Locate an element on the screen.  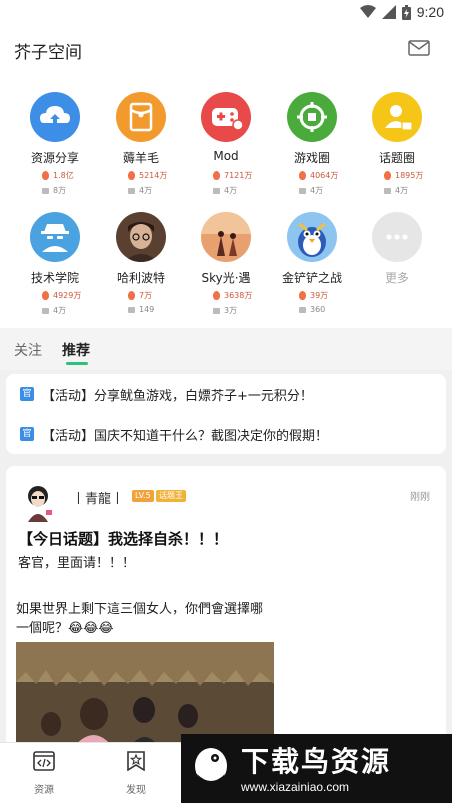
circle-tile: 资源分享 1.8亿 8万 is located at coordinates (55, 134).